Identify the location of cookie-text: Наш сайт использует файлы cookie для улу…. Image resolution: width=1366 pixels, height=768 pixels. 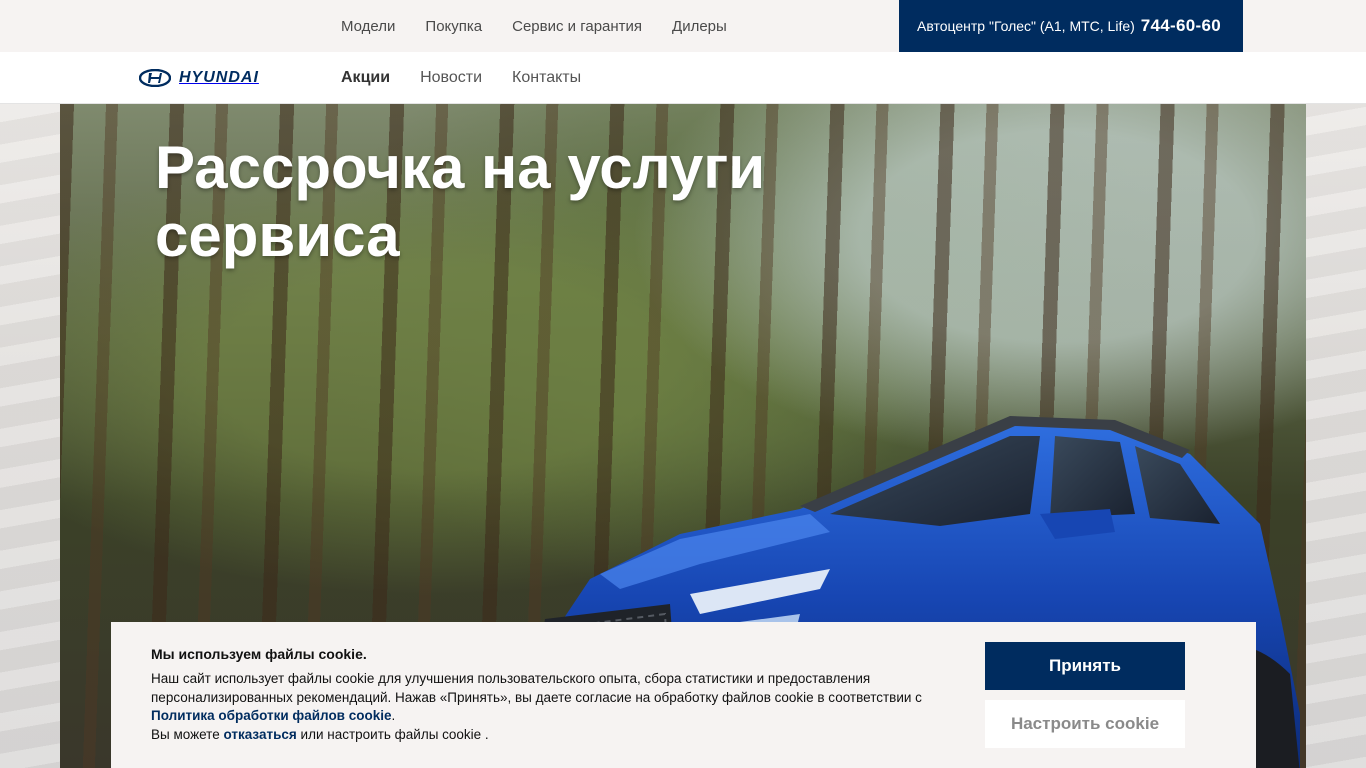
(541, 707).